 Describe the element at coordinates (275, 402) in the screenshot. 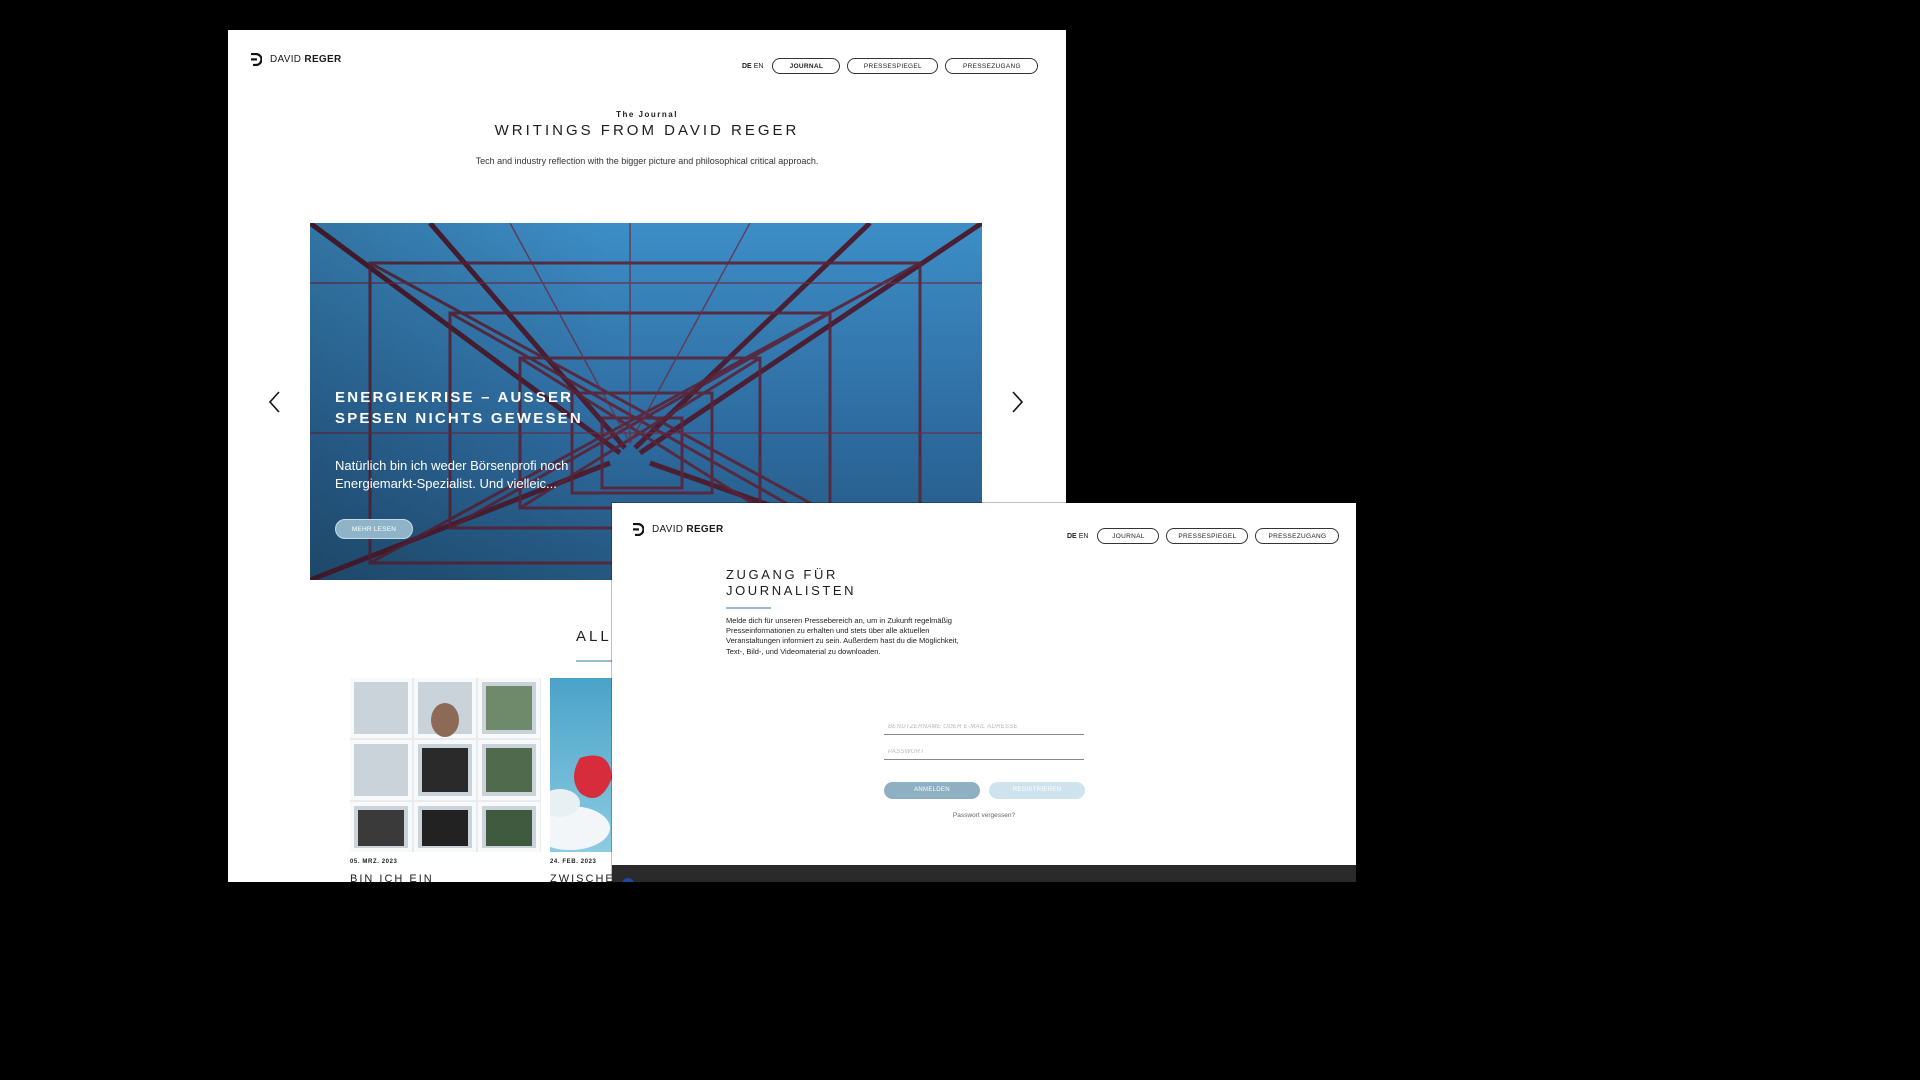

I see `carousel-prev-icon` at that location.